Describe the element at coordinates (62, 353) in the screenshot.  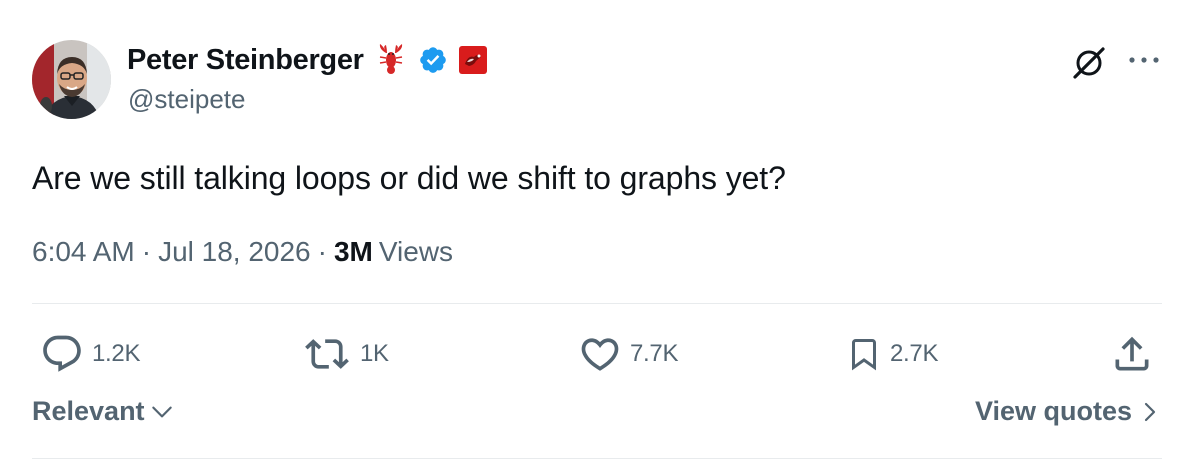
I see `reply-icon` at that location.